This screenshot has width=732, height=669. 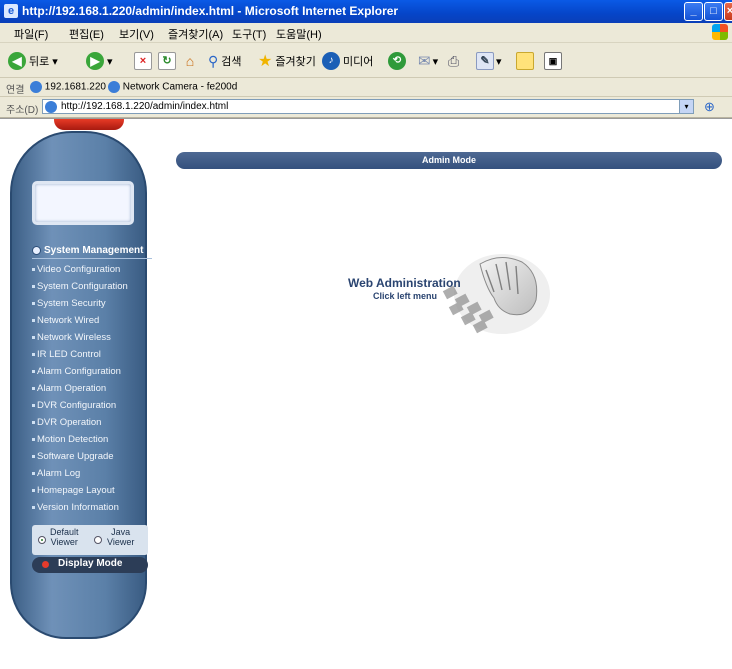 I want to click on history-button: ⟲, so click(x=397, y=61).